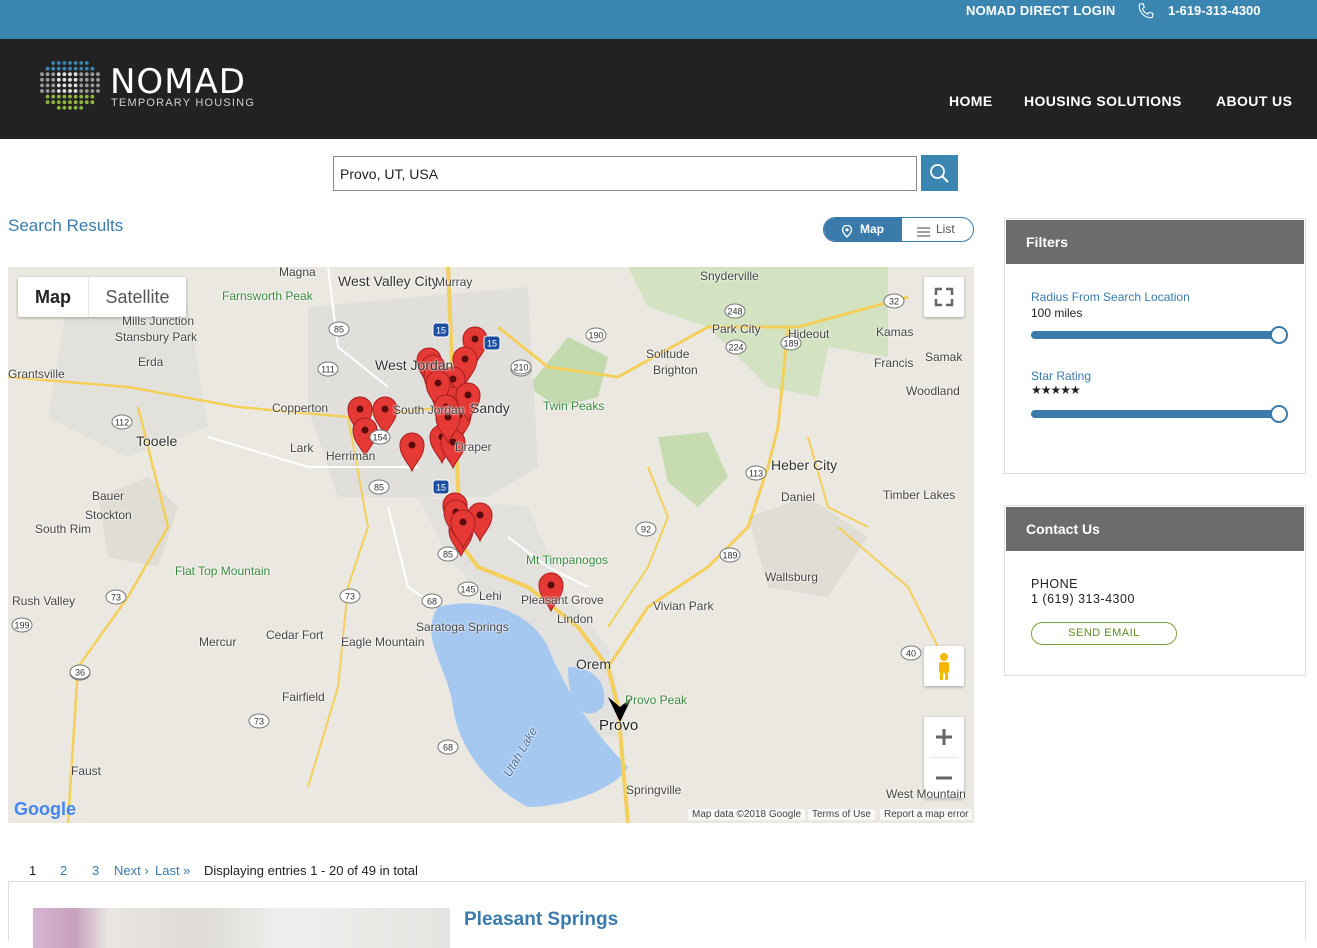  I want to click on map-place-label: Twin Peaks, so click(574, 406).